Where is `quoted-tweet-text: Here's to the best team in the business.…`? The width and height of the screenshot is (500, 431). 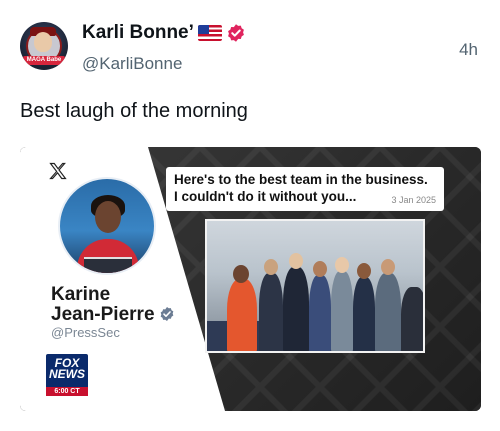
quoted-tweet-text: Here's to the best team in the business.… is located at coordinates (305, 189).